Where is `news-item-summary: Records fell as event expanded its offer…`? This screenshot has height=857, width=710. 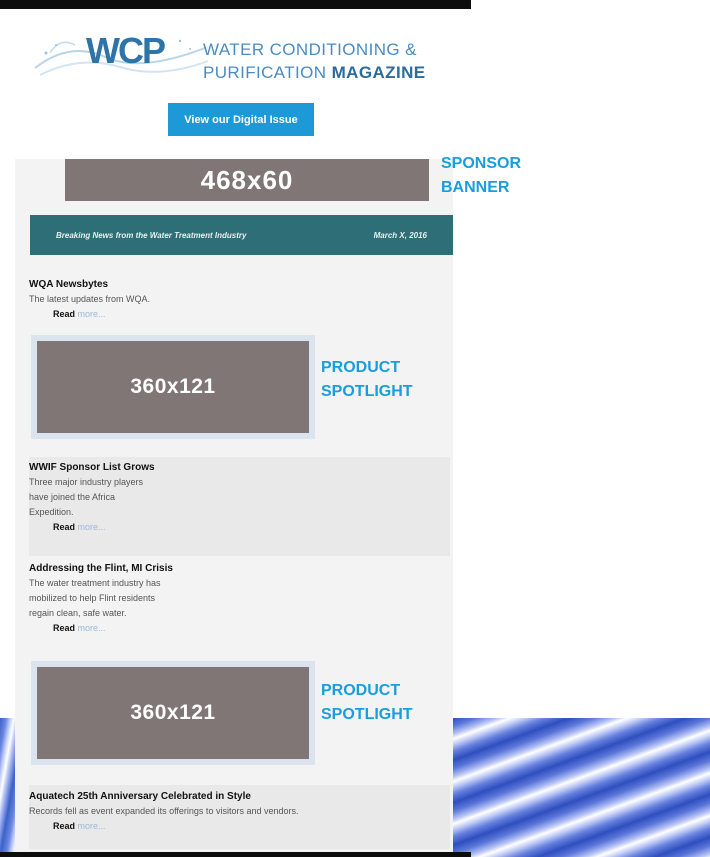 news-item-summary: Records fell as event expanded its offer… is located at coordinates (164, 811).